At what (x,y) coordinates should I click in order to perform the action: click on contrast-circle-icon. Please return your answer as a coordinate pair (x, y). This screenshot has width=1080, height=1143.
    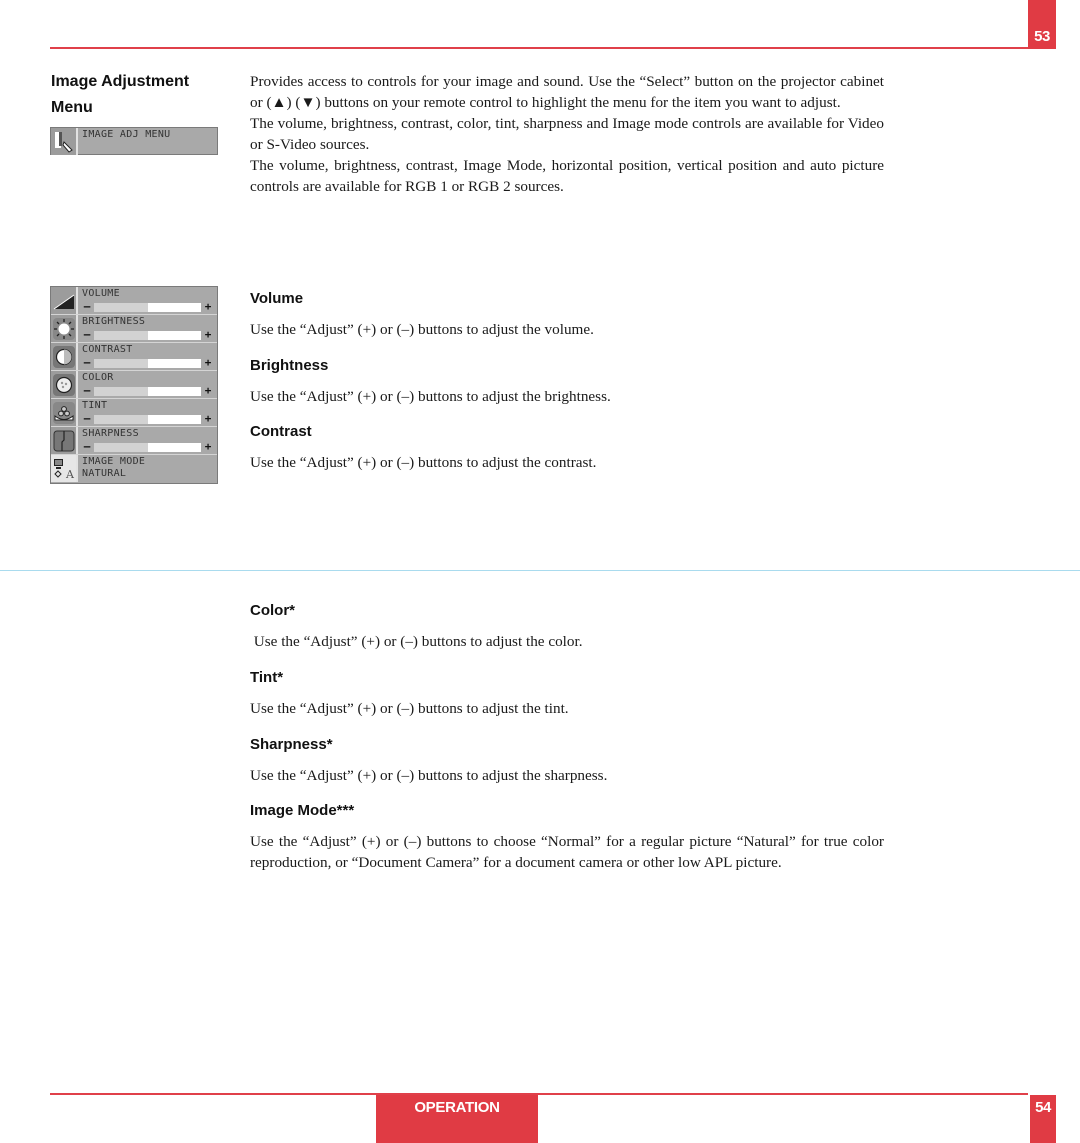
    Looking at the image, I should click on (64, 356).